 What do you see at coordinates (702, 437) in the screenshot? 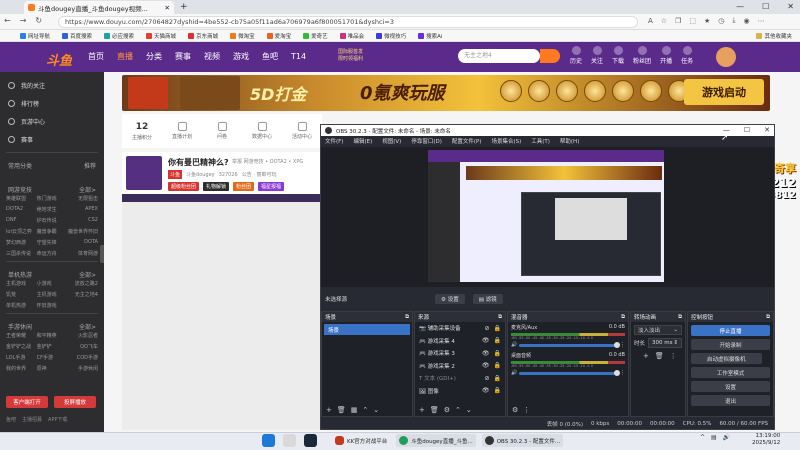
I see `chevron-up-icon: ^` at bounding box center [702, 437].